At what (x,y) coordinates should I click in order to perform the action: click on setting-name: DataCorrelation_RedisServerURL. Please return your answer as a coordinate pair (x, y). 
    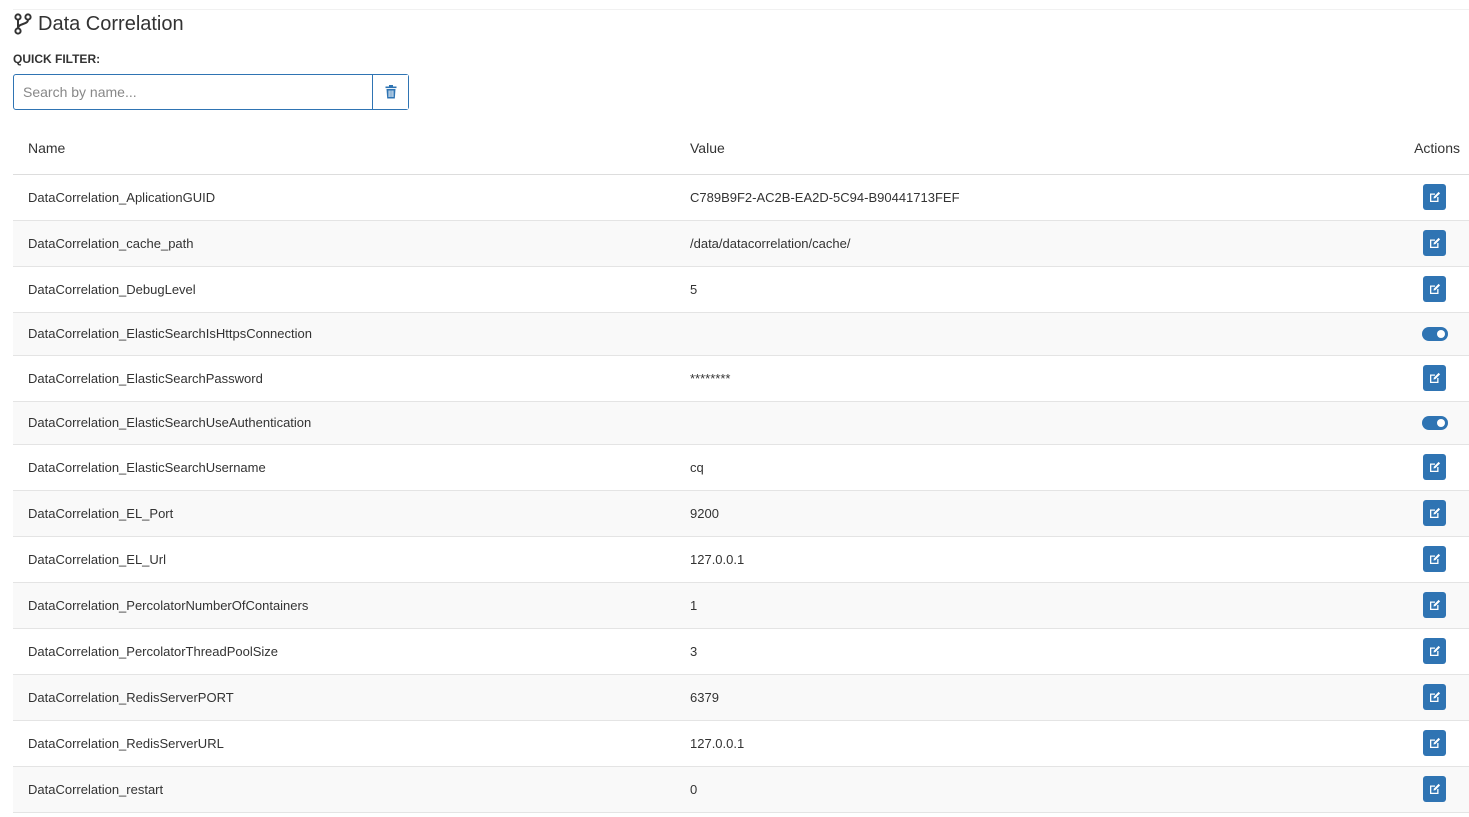
    Looking at the image, I should click on (351, 743).